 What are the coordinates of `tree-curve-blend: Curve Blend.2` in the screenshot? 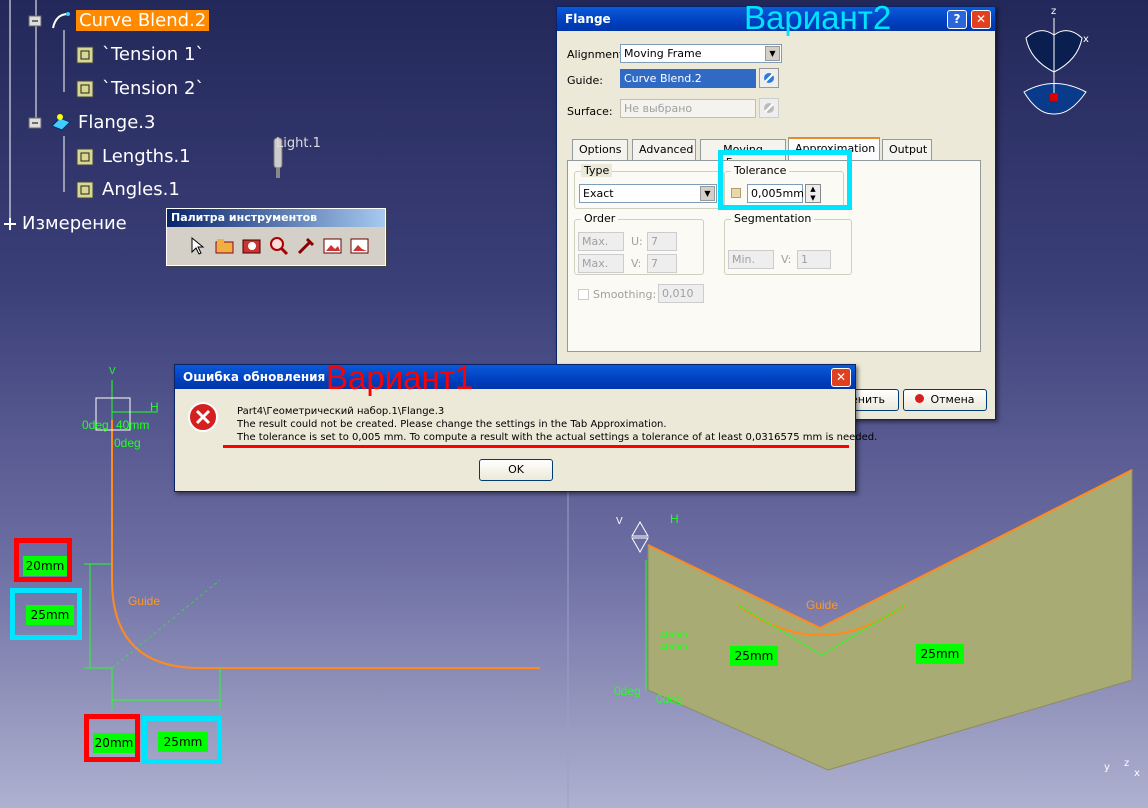 It's located at (119, 21).